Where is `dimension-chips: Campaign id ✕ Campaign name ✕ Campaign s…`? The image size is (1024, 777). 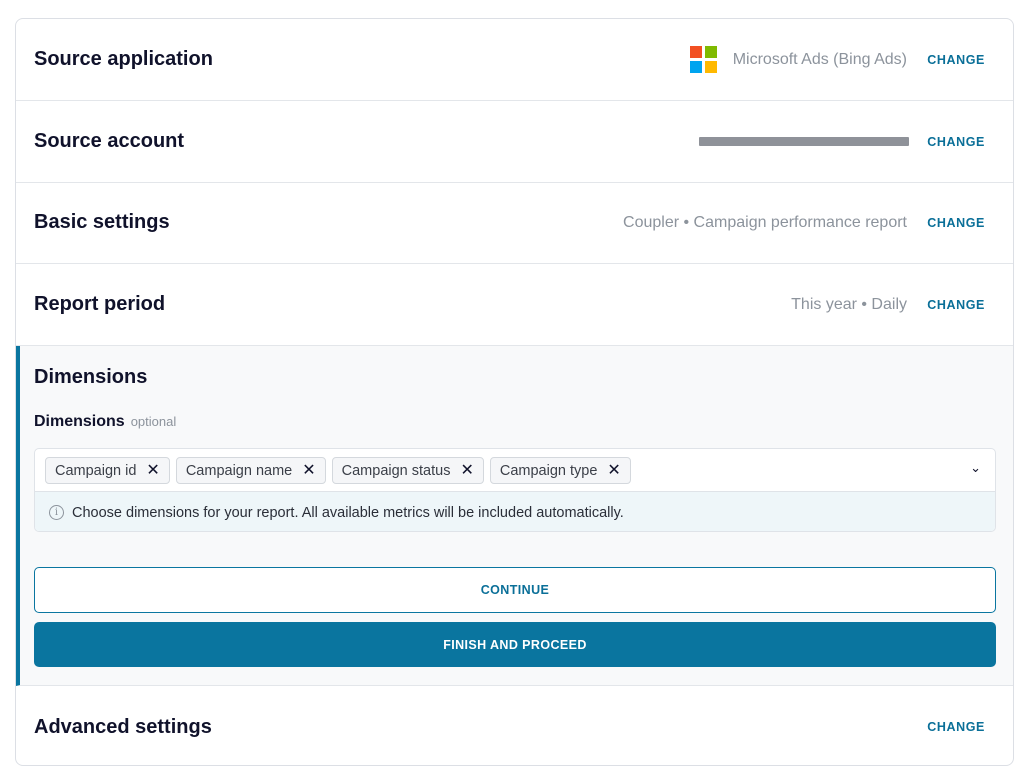 dimension-chips: Campaign id ✕ Campaign name ✕ Campaign s… is located at coordinates (338, 470).